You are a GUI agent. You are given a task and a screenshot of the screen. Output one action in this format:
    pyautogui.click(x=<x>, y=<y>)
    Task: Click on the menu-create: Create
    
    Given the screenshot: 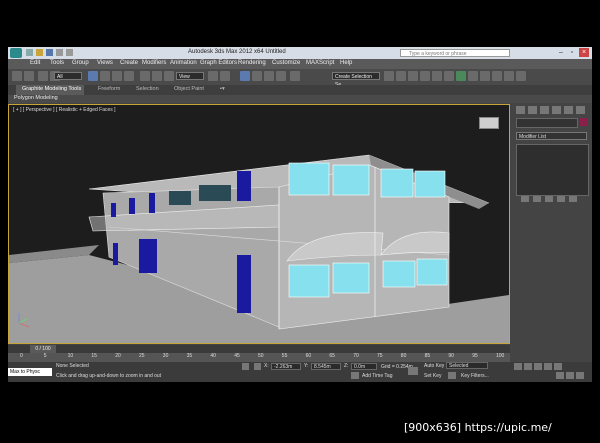 What is the action you would take?
    pyautogui.click(x=129, y=63)
    